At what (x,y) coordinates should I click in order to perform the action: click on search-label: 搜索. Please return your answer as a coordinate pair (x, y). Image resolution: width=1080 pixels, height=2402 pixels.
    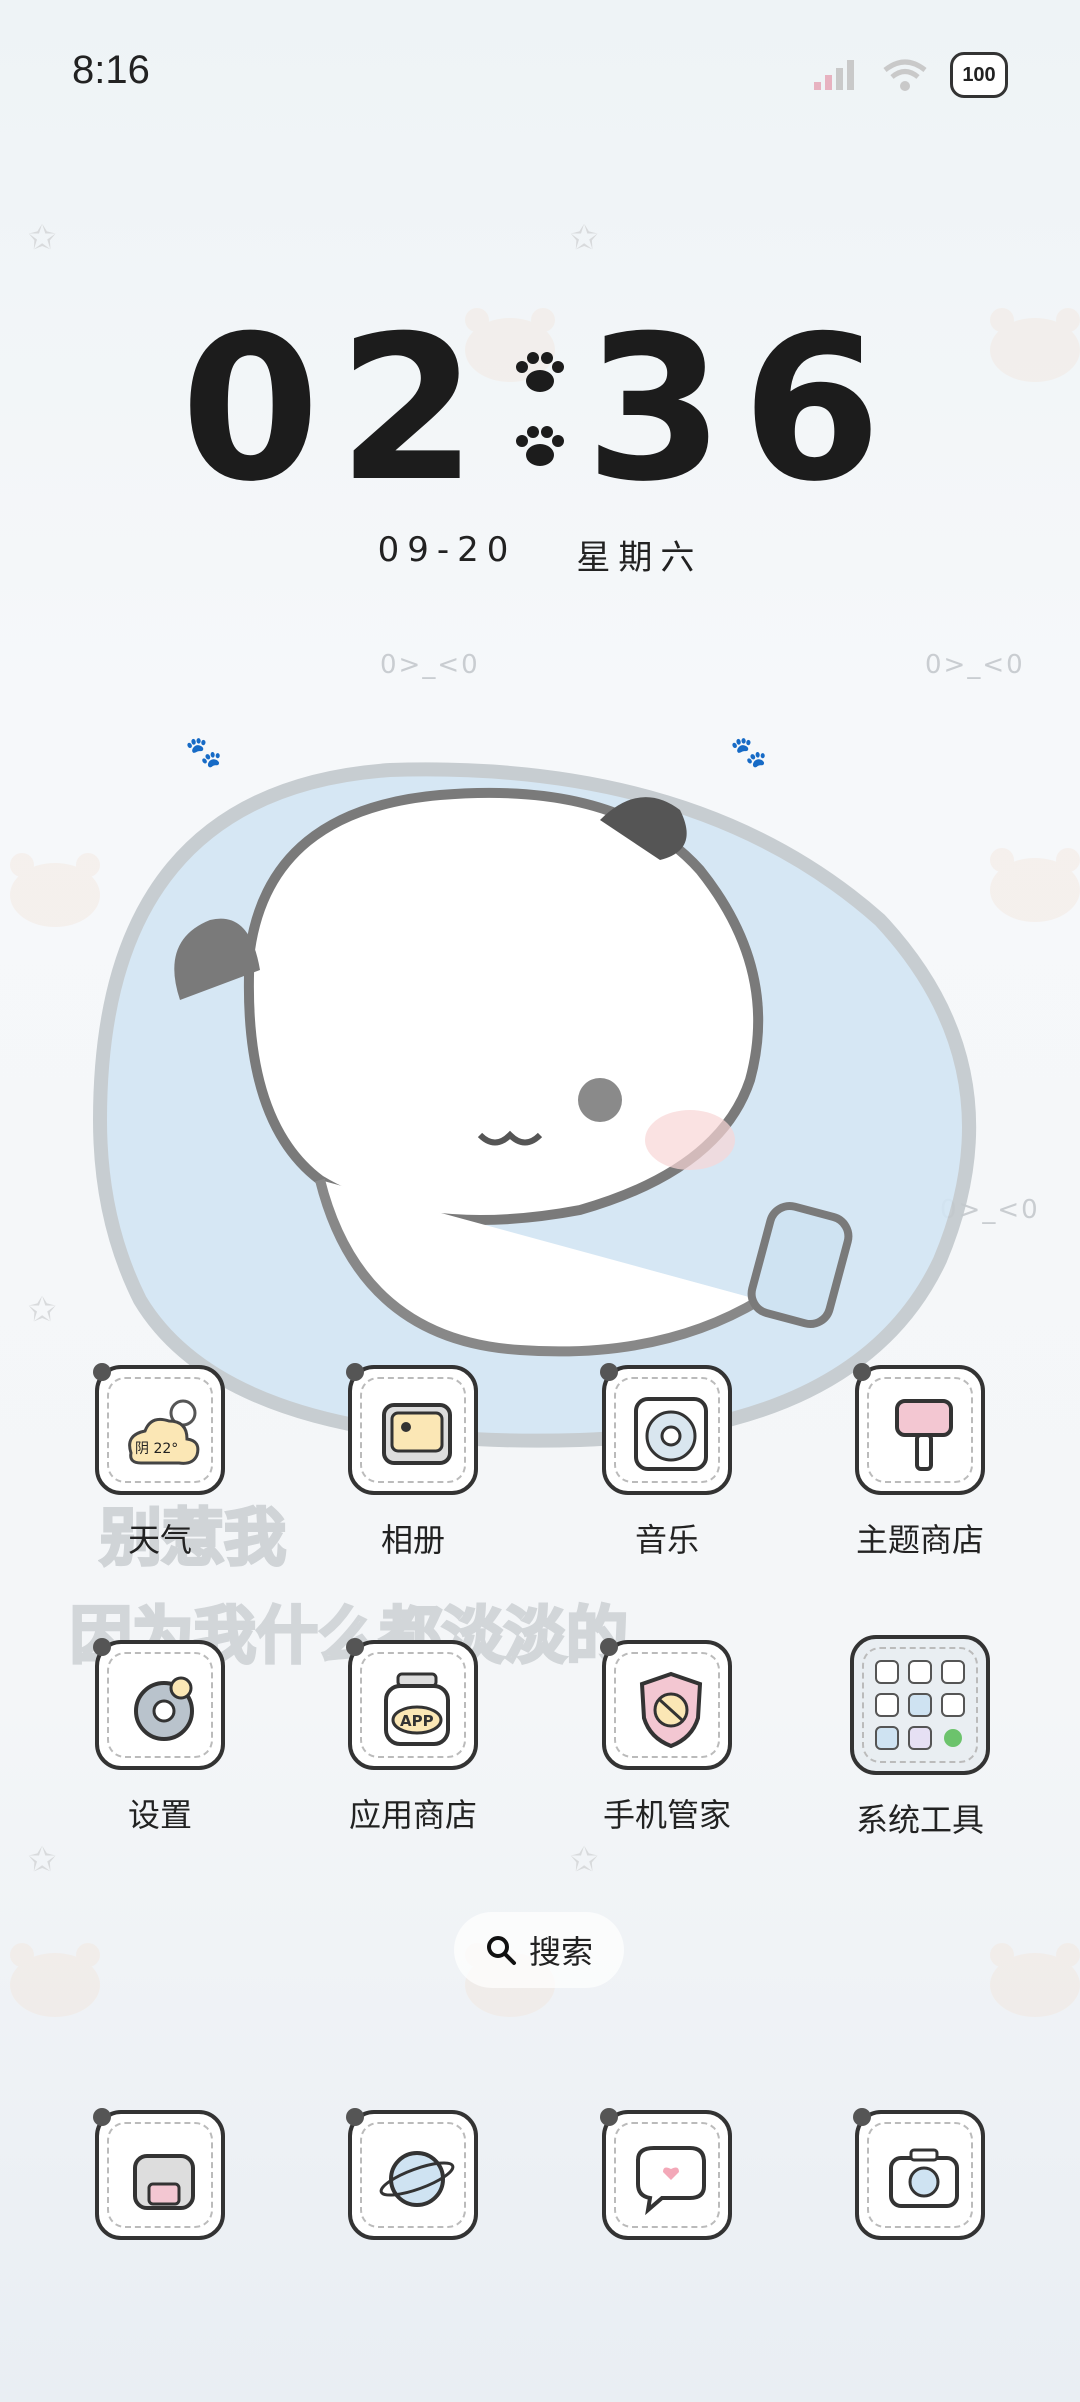
    Looking at the image, I should click on (560, 1952).